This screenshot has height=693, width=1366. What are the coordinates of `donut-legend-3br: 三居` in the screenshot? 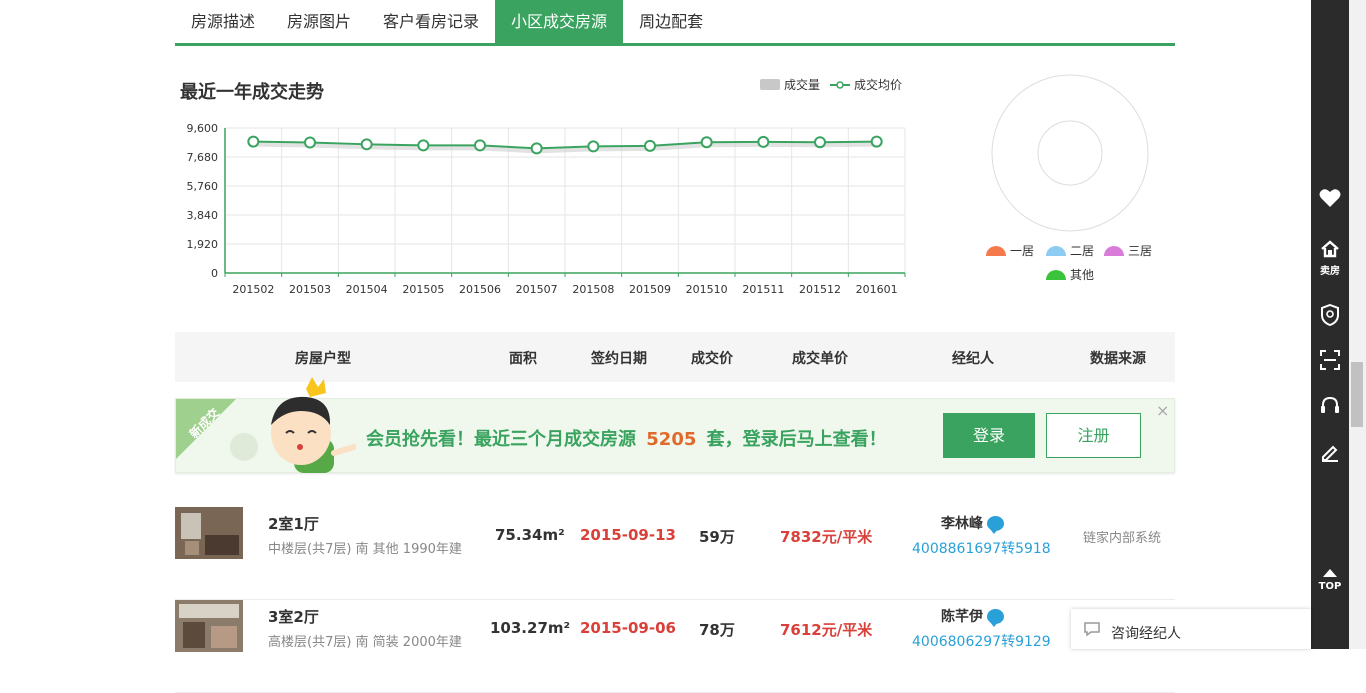 It's located at (1128, 250).